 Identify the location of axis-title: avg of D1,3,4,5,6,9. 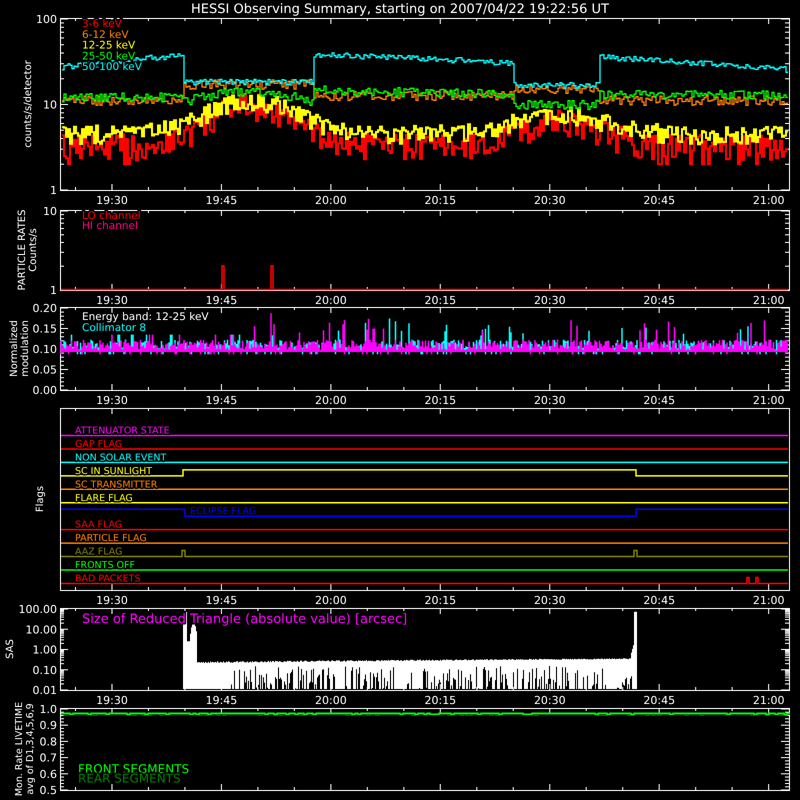
(30, 749).